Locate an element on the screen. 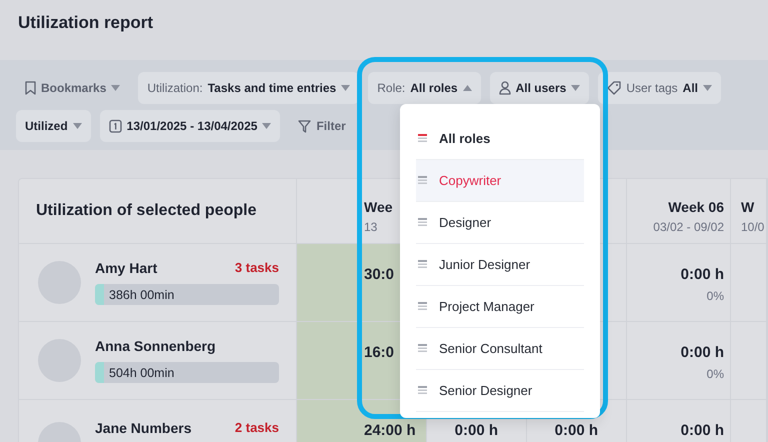  role-option: Project Manager is located at coordinates (500, 307).